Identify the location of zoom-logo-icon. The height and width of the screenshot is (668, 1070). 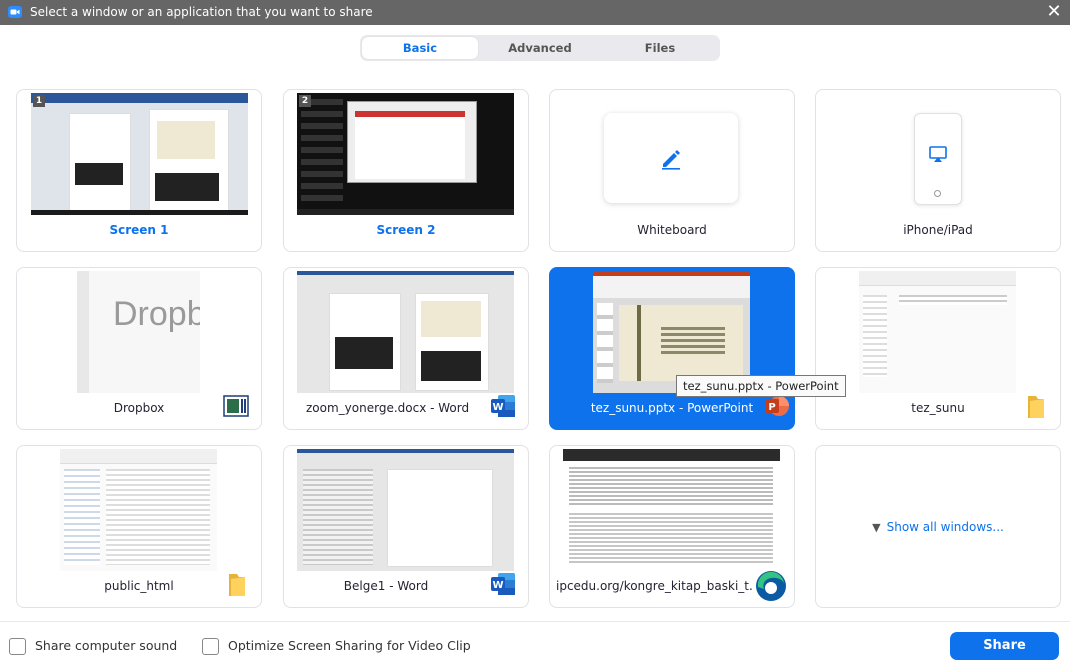
(15, 12).